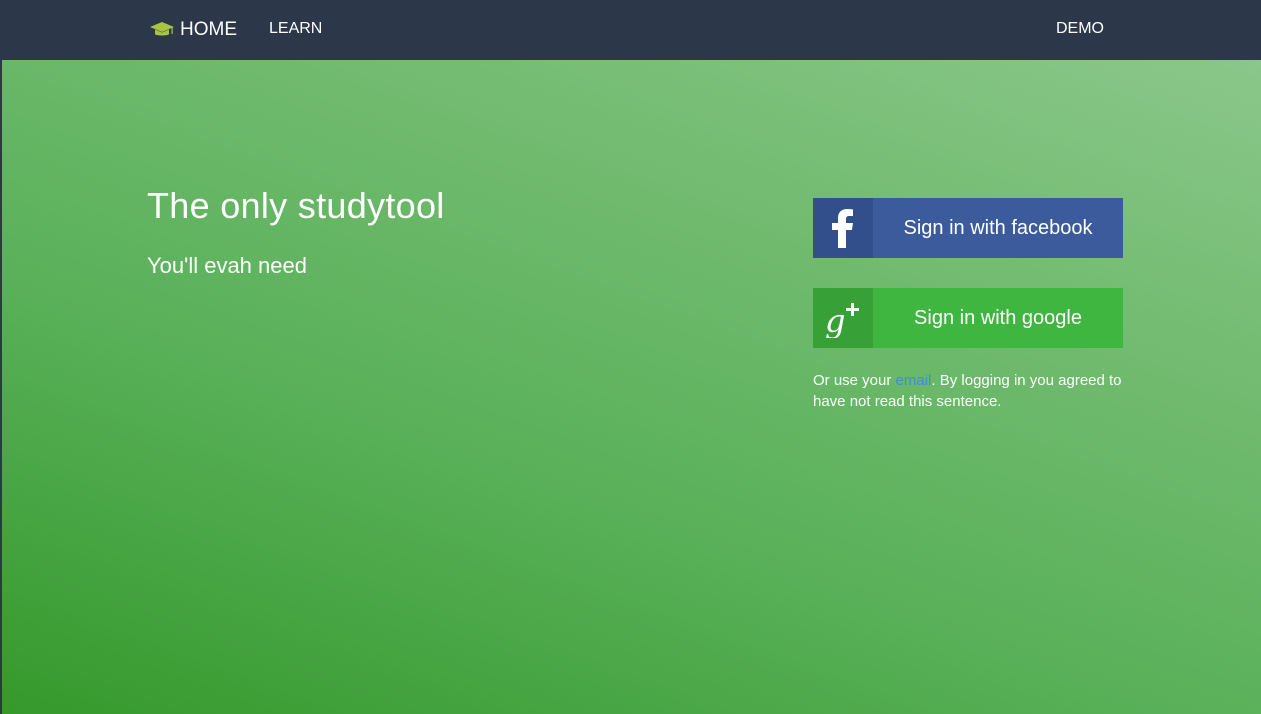  Describe the element at coordinates (854, 380) in the screenshot. I see `legal-prefix: Or use your` at that location.